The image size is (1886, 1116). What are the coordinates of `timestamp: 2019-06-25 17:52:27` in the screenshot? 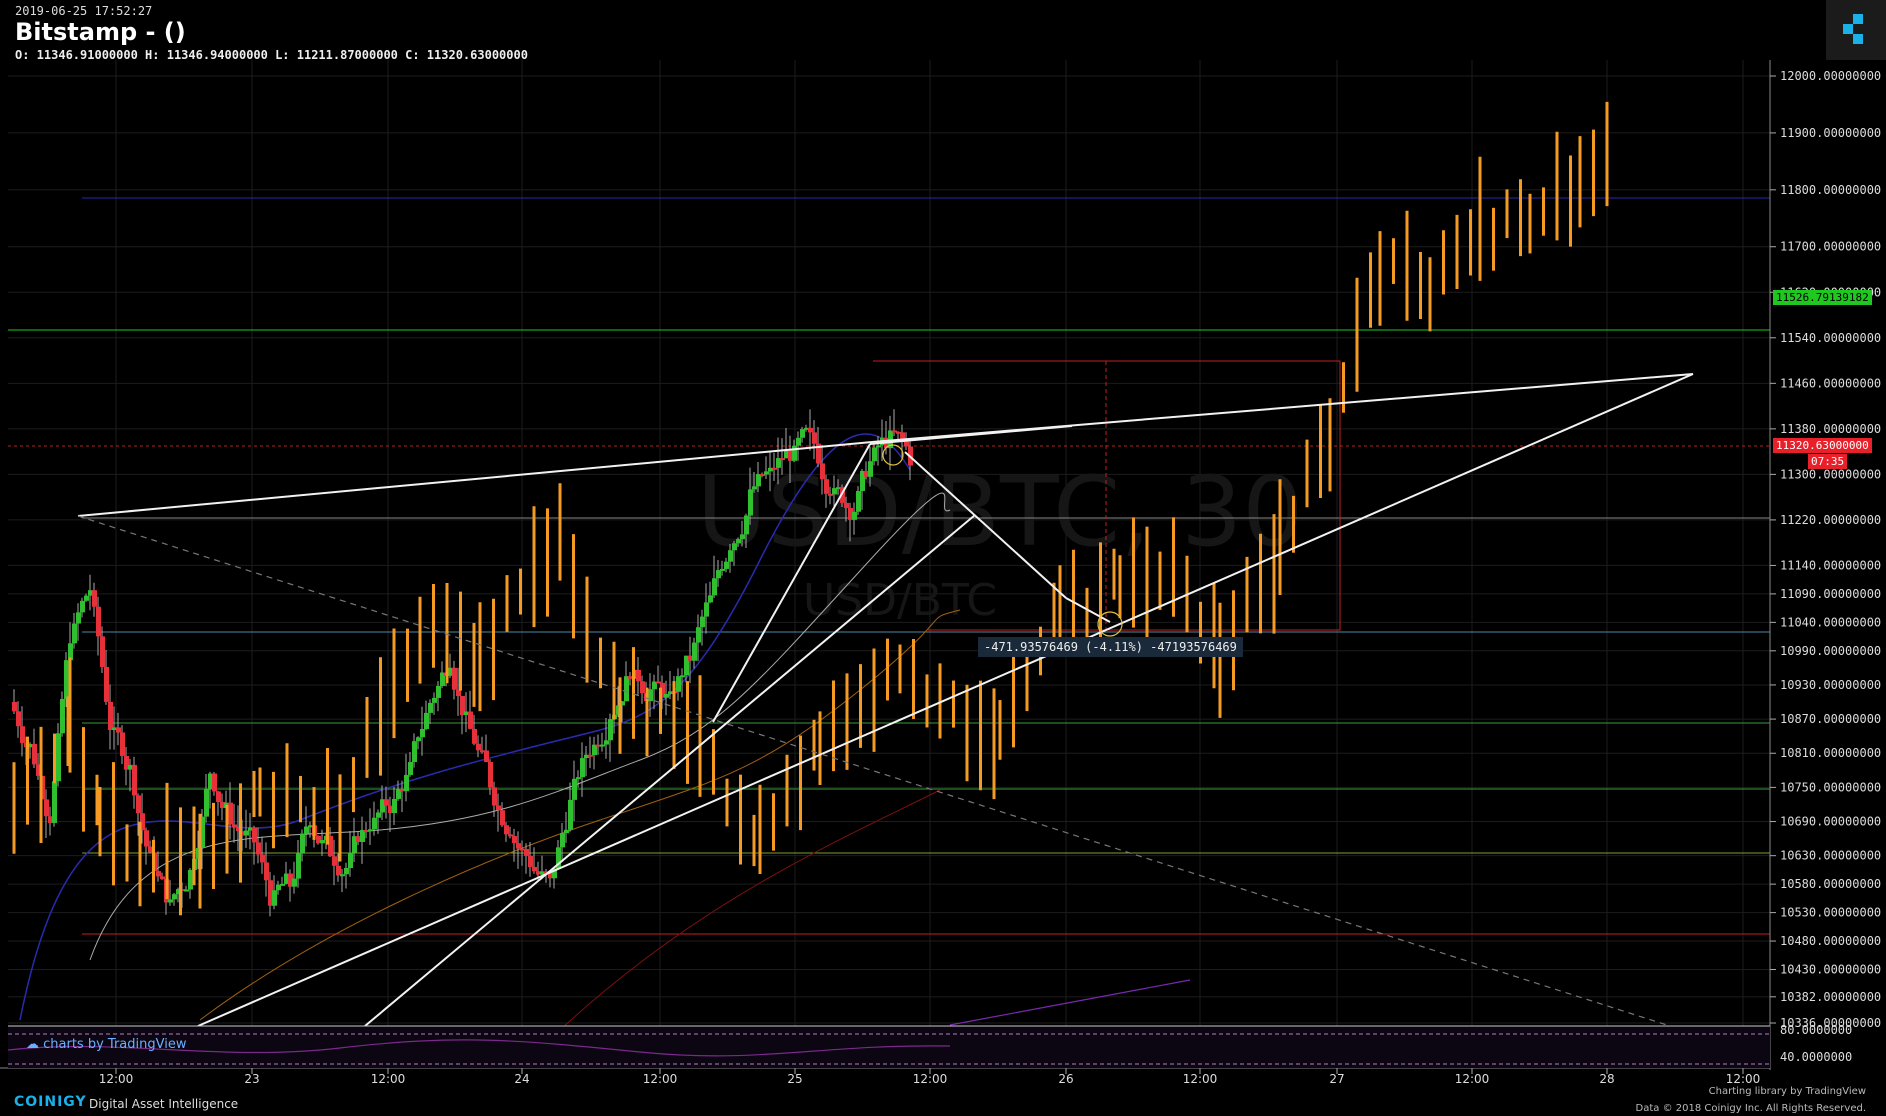 It's located at (84, 11).